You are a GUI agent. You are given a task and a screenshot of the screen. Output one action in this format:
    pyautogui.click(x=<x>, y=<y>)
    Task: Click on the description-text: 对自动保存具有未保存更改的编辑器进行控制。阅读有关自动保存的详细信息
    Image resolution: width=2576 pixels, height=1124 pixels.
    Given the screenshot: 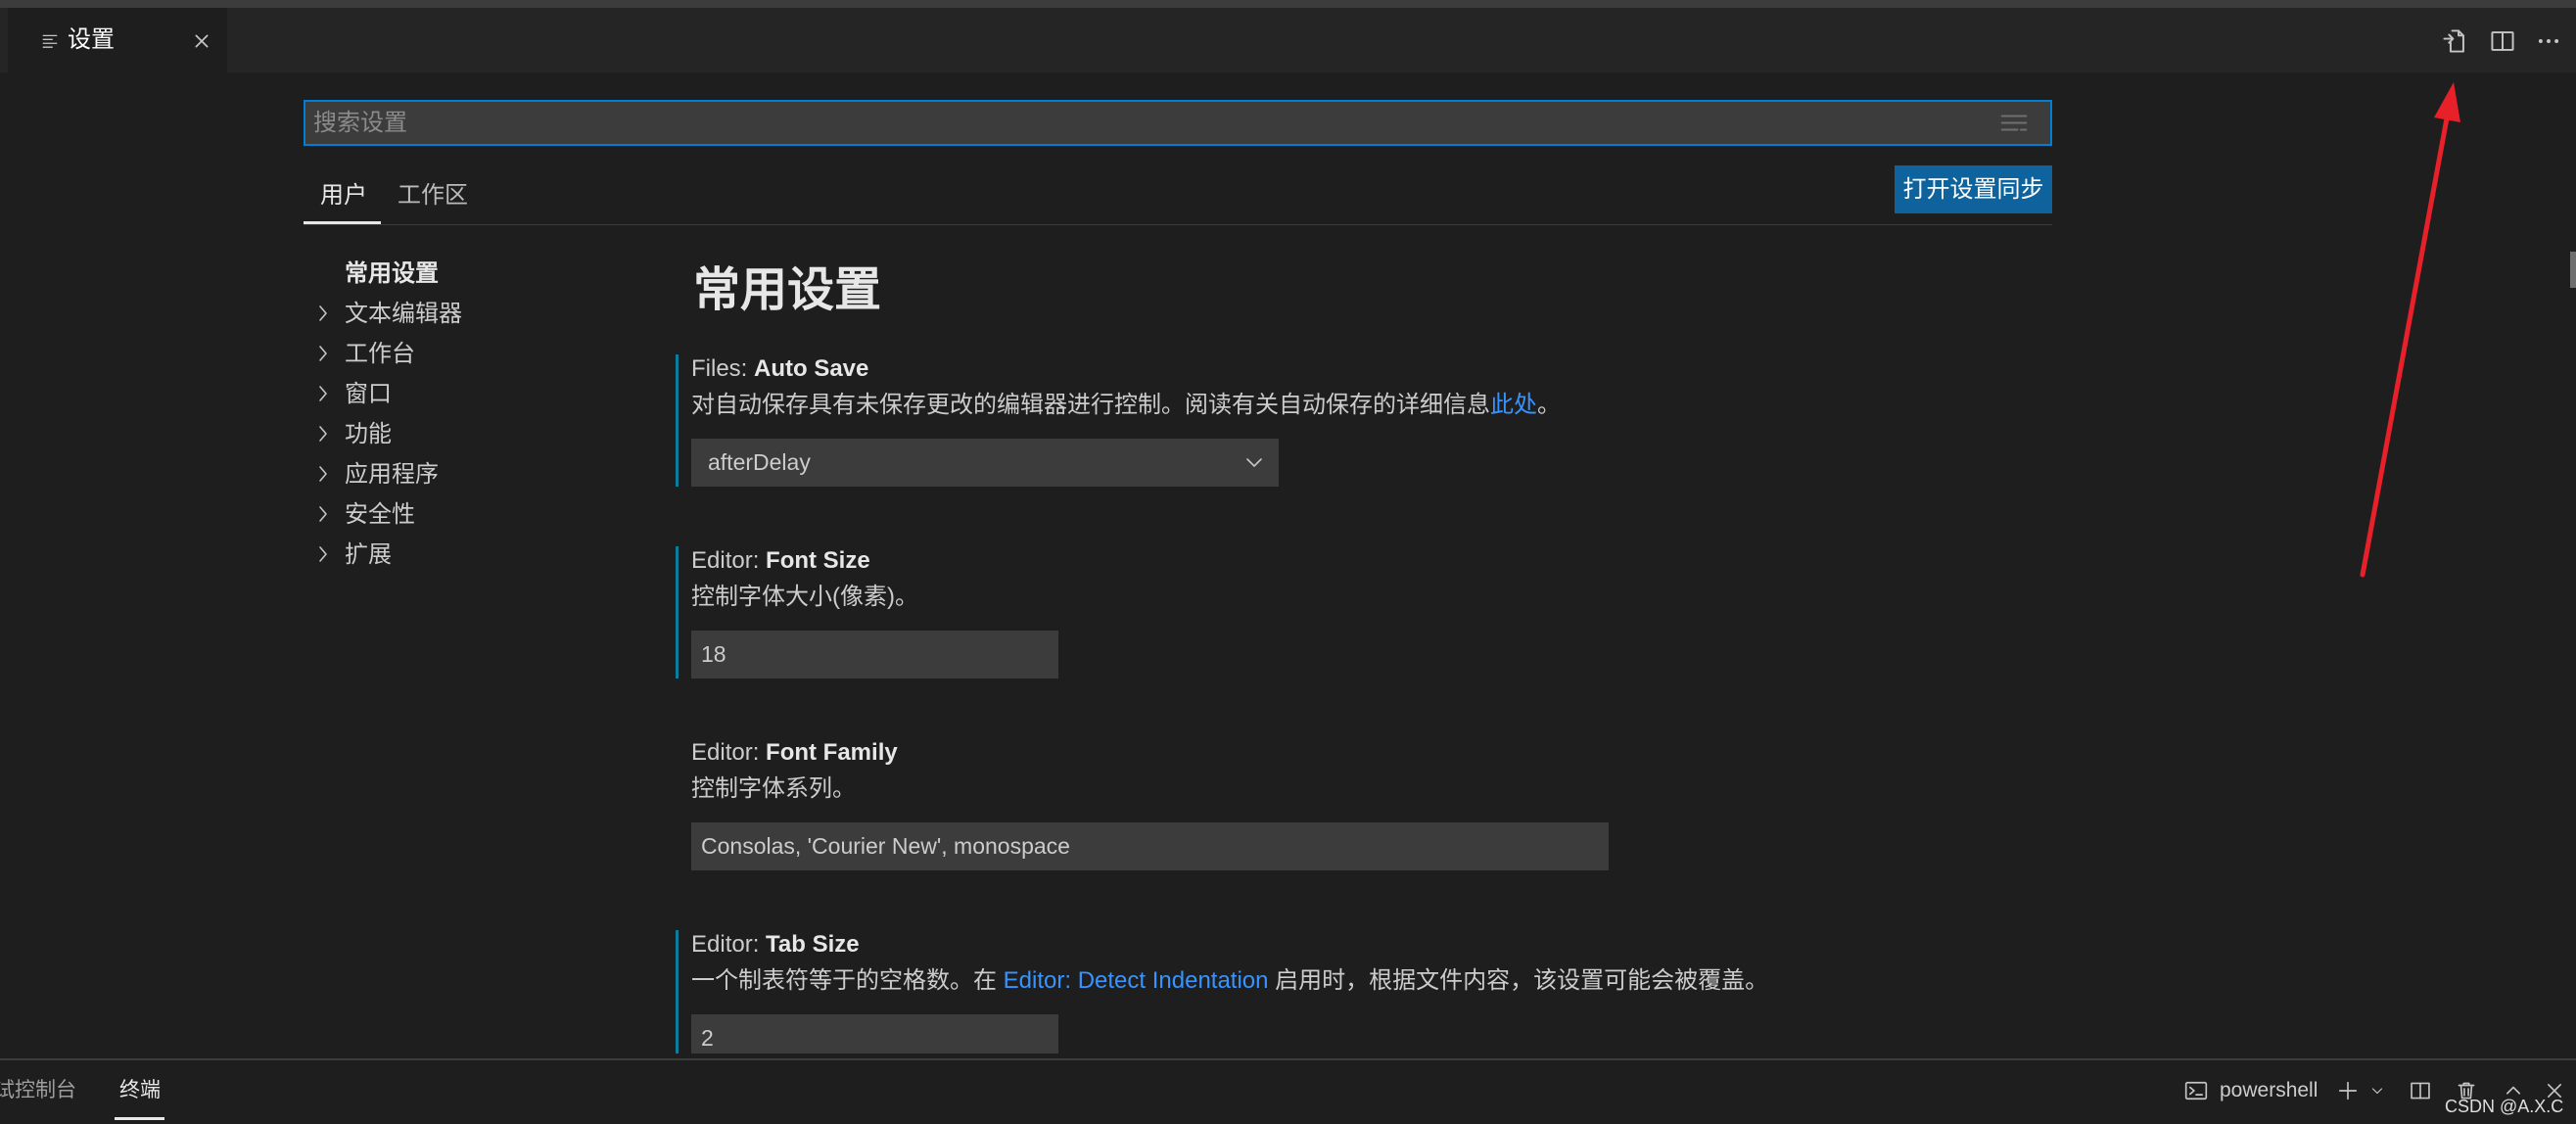 What is the action you would take?
    pyautogui.click(x=1090, y=405)
    